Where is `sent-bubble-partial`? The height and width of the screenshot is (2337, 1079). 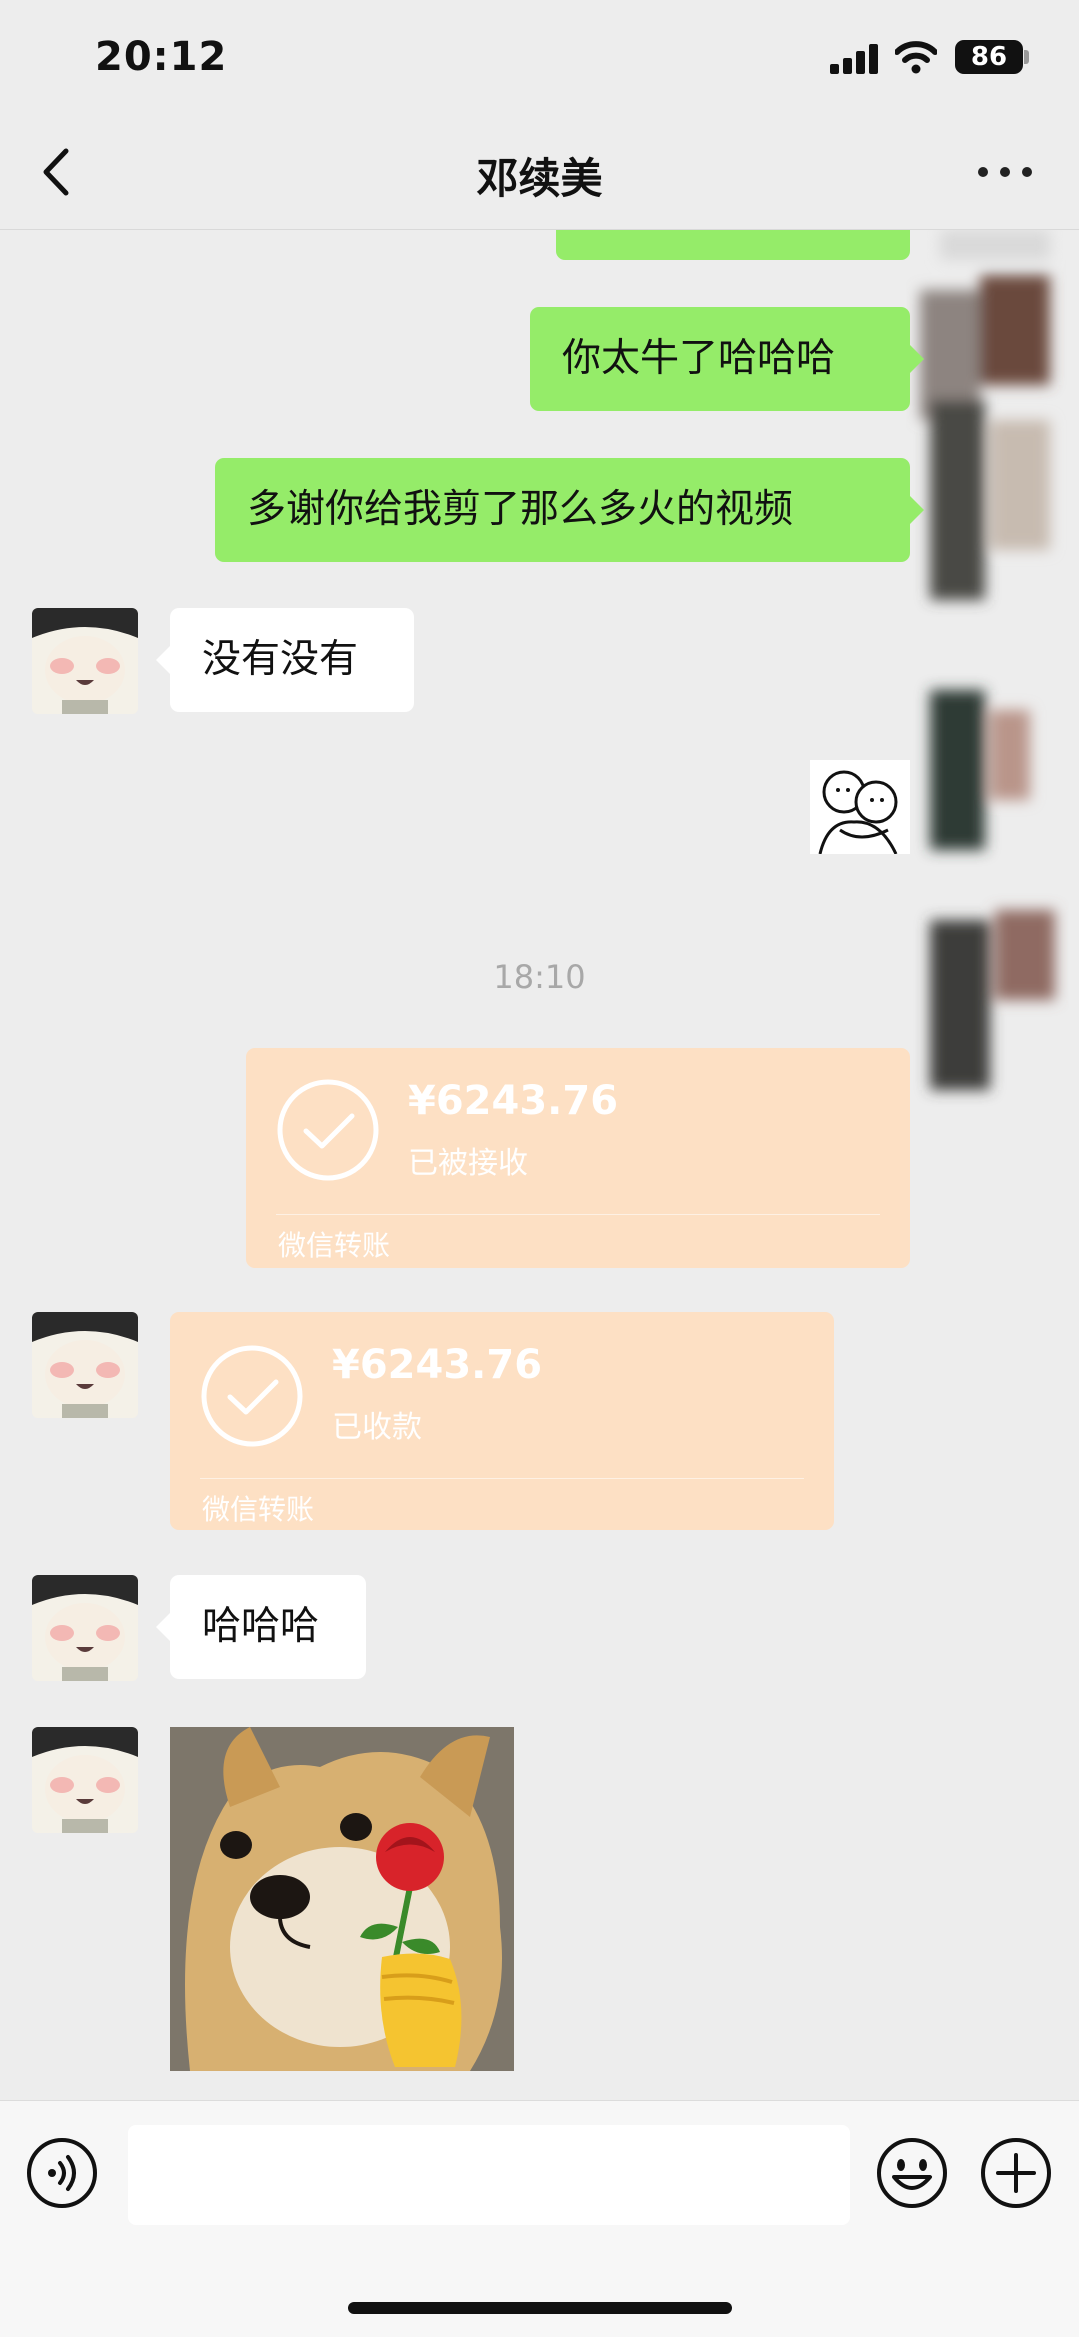
sent-bubble-partial is located at coordinates (733, 245).